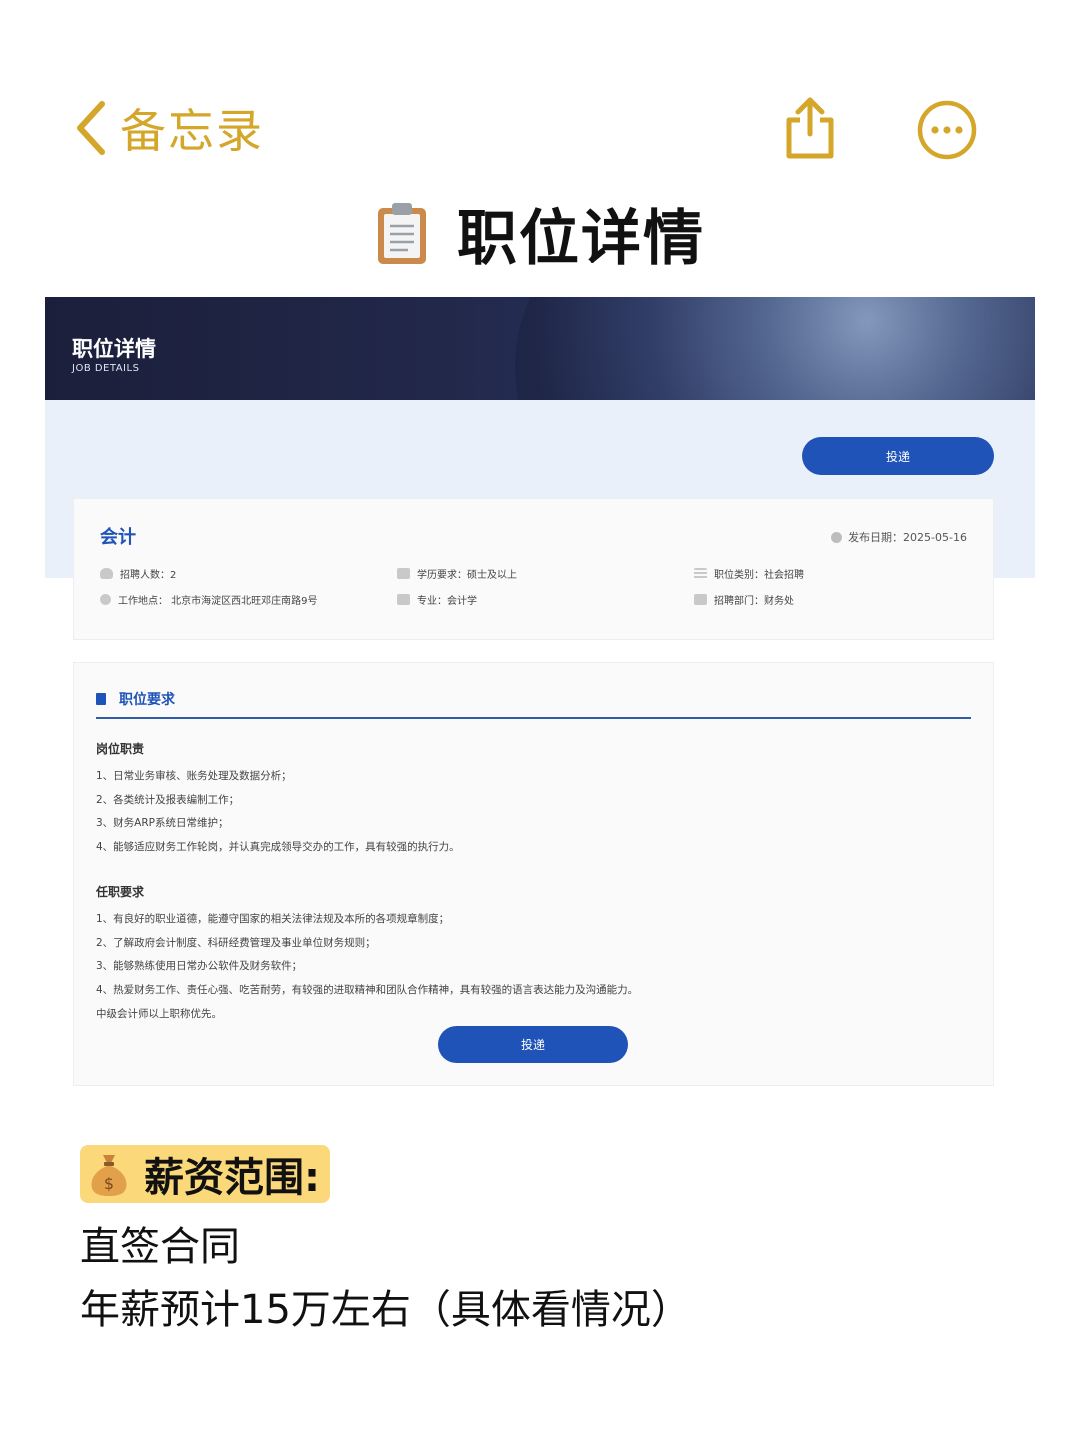 Image resolution: width=1080 pixels, height=1440 pixels. Describe the element at coordinates (273, 919) in the screenshot. I see `qualification-line: 1、有良好的职业道德，能遵守国家的相关法律法规及本所的各项规章制度；` at that location.